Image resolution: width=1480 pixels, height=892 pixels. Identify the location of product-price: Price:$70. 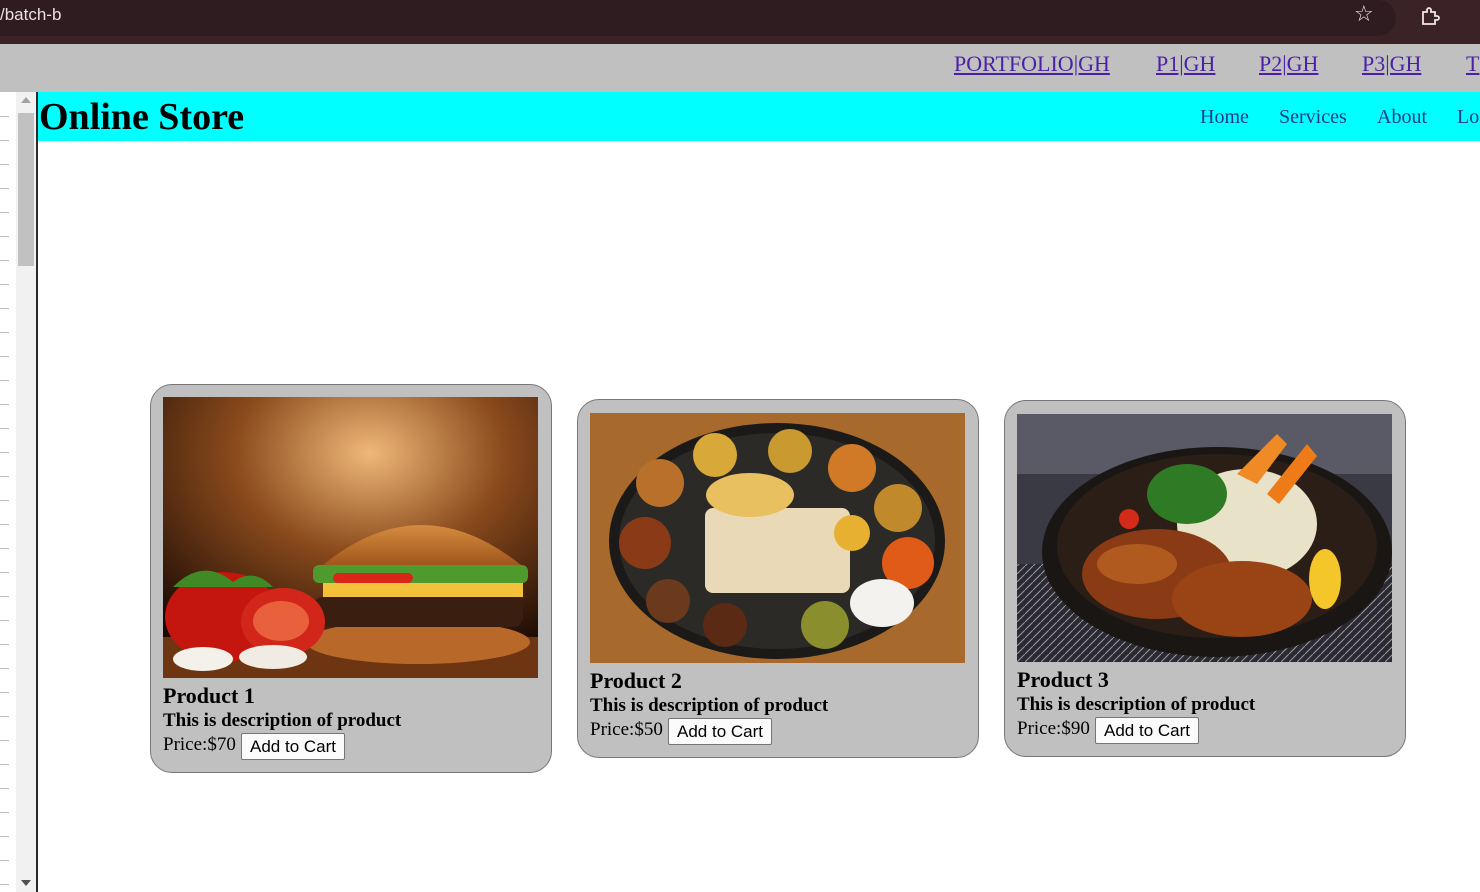
(199, 744).